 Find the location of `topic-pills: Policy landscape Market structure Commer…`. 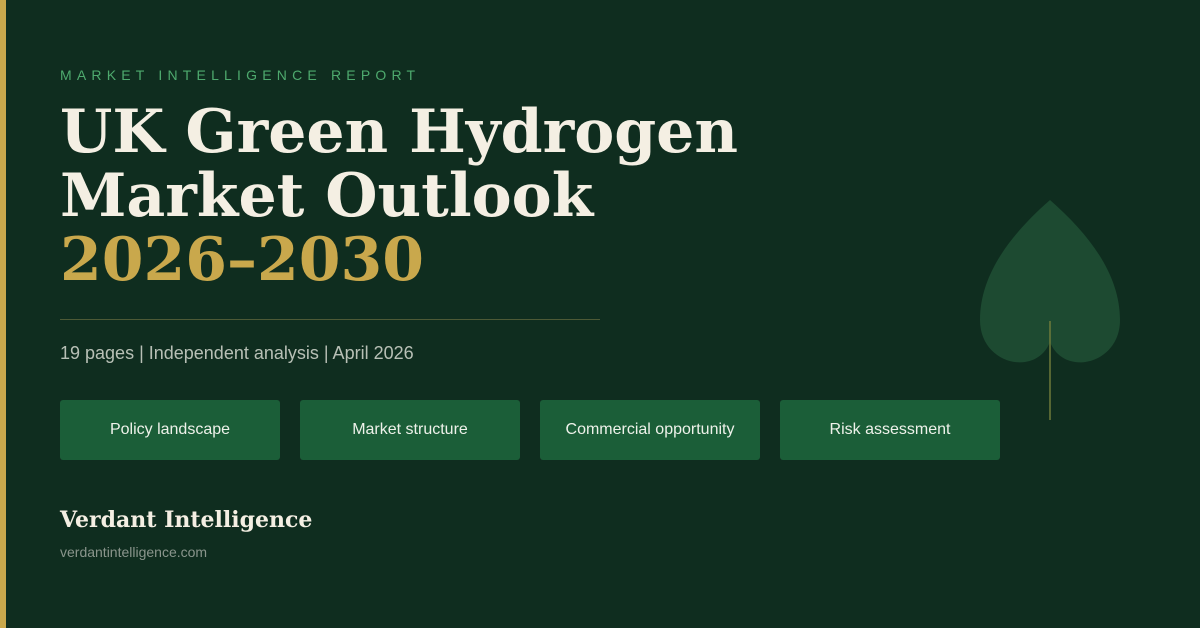

topic-pills: Policy landscape Market structure Commer… is located at coordinates (530, 430).